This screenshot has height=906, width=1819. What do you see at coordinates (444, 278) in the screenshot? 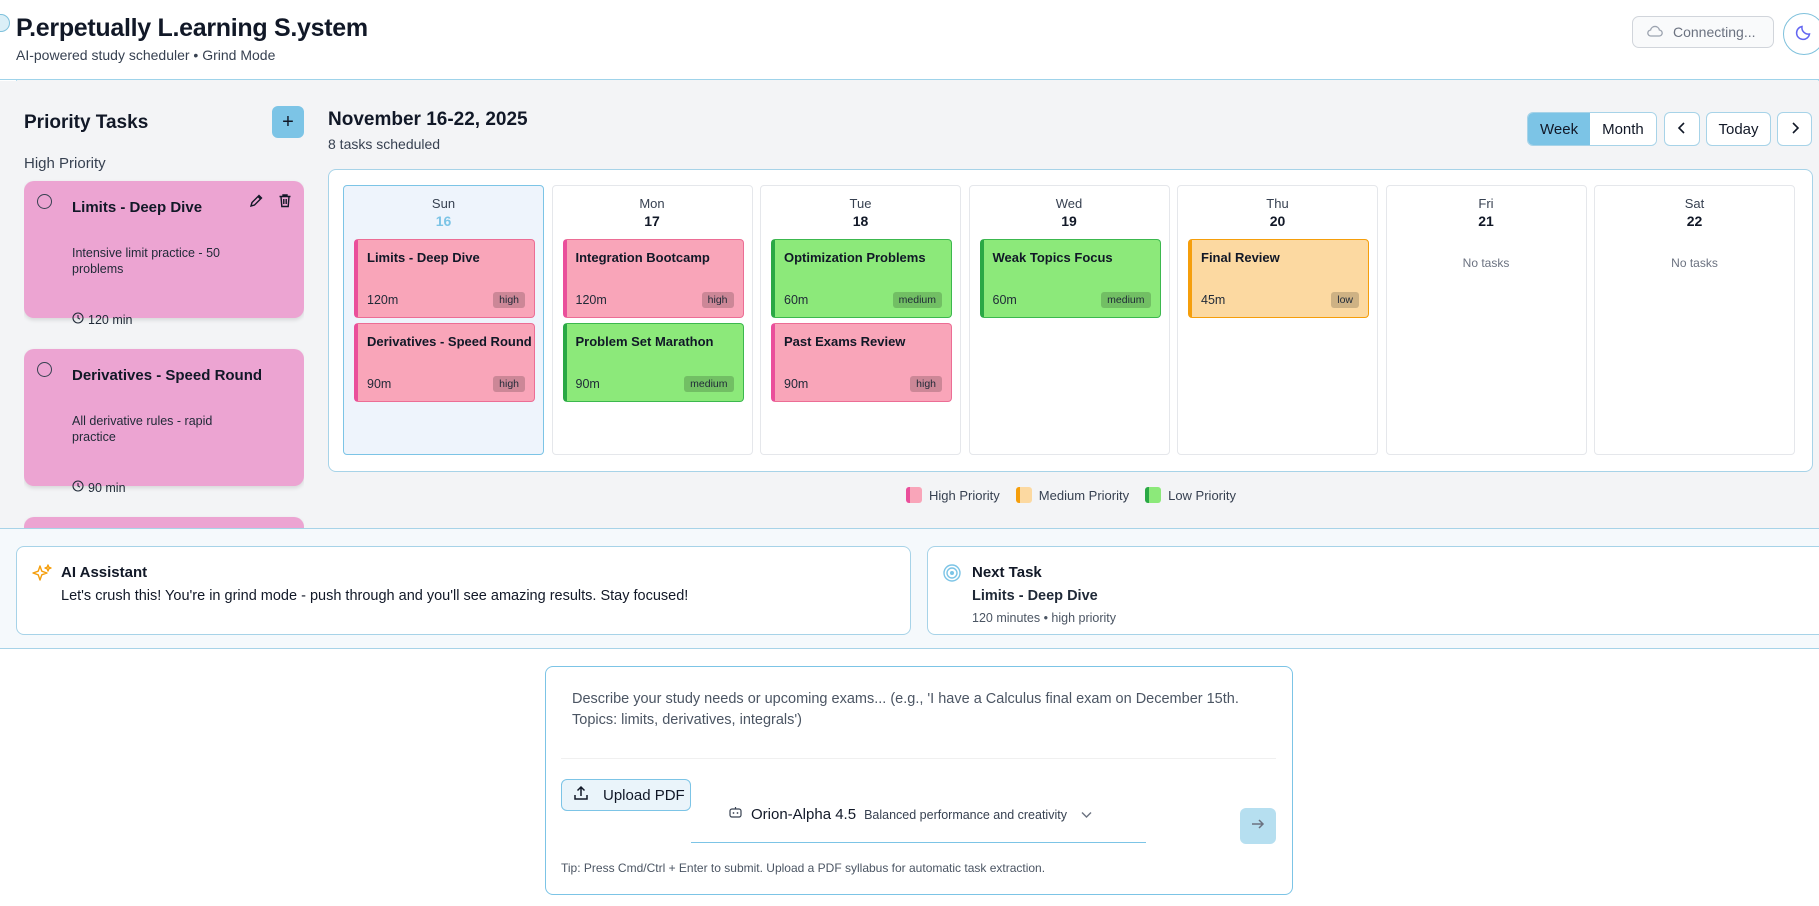
I see `calendar-event: Limits - Deep Dive 120m high` at bounding box center [444, 278].